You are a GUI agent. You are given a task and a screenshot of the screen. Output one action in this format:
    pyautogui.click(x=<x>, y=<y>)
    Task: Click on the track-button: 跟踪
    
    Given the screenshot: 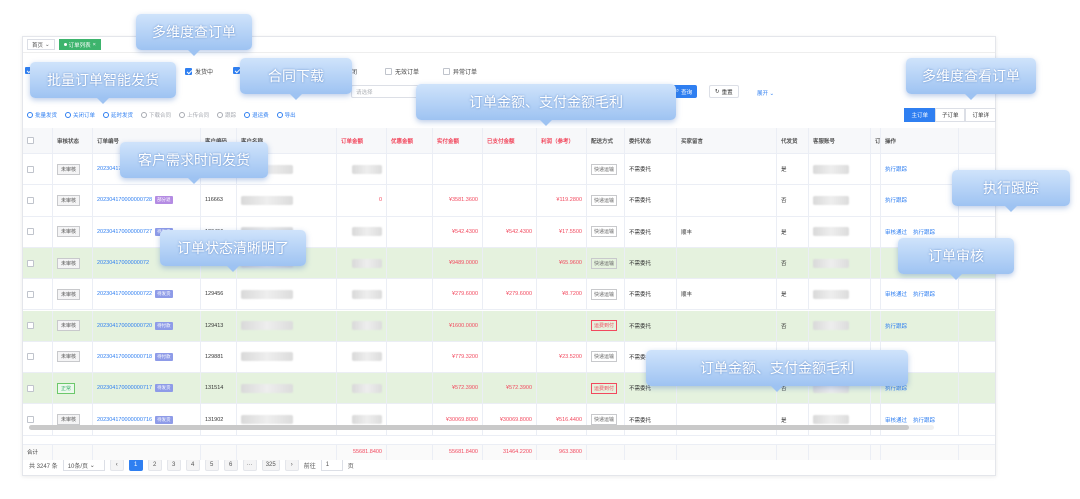 What is the action you would take?
    pyautogui.click(x=226, y=115)
    